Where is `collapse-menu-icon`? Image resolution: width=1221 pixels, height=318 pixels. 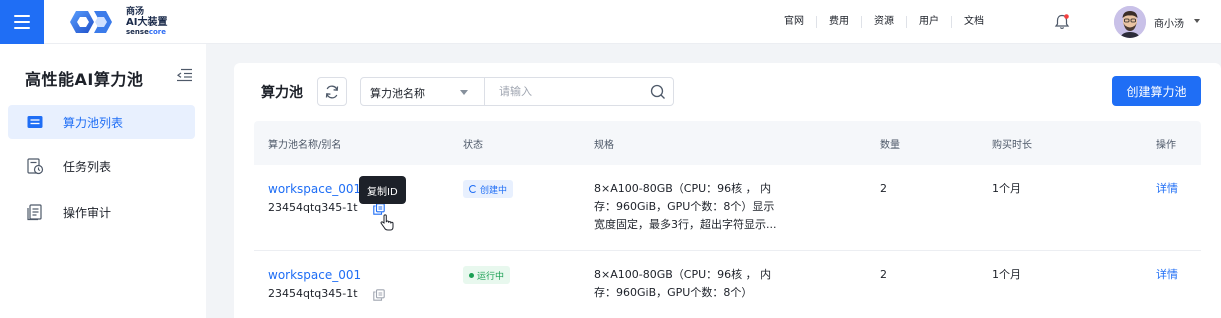
collapse-menu-icon is located at coordinates (184, 75).